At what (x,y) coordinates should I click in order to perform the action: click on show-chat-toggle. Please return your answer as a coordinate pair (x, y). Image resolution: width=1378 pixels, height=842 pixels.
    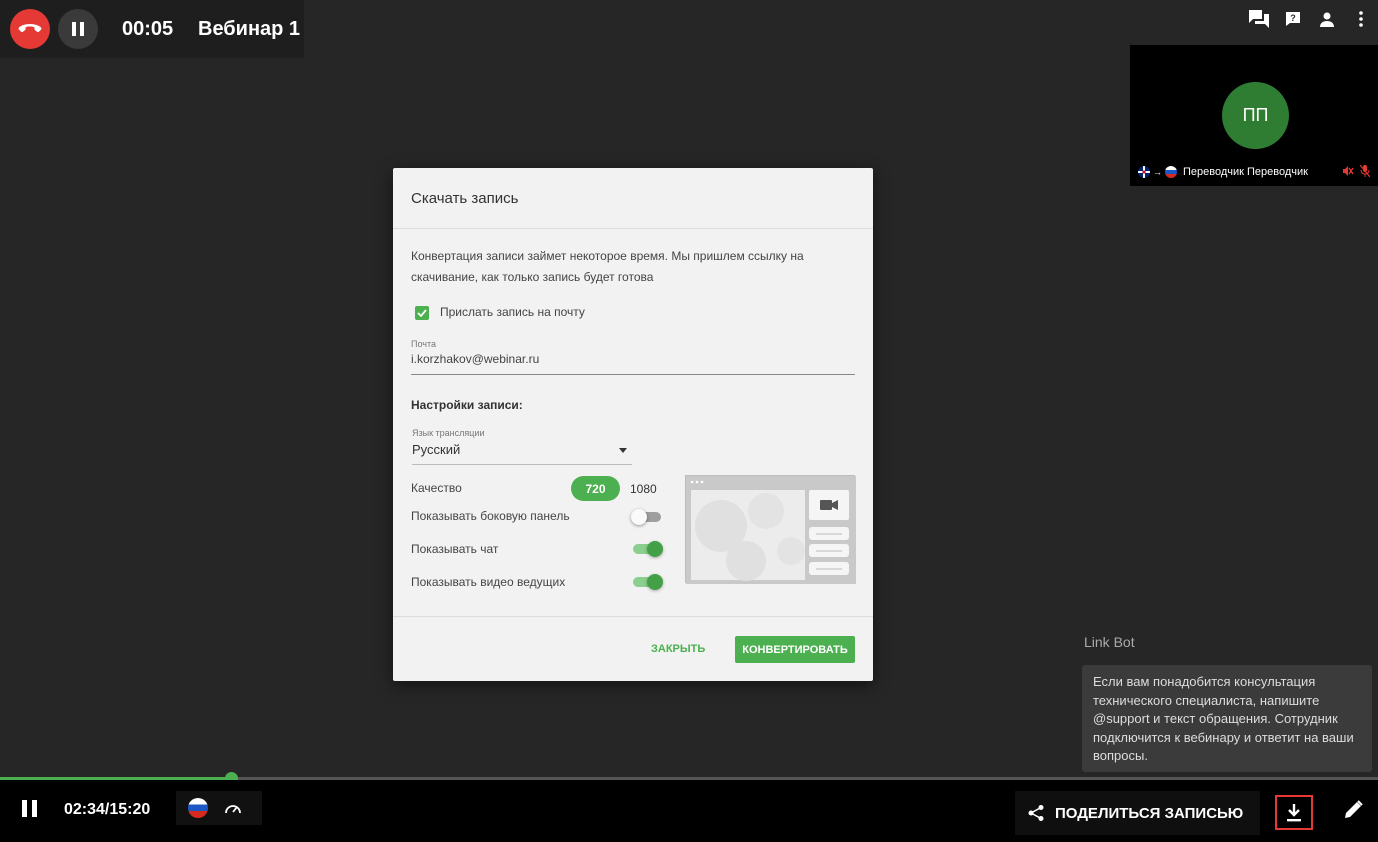
    Looking at the image, I should click on (648, 549).